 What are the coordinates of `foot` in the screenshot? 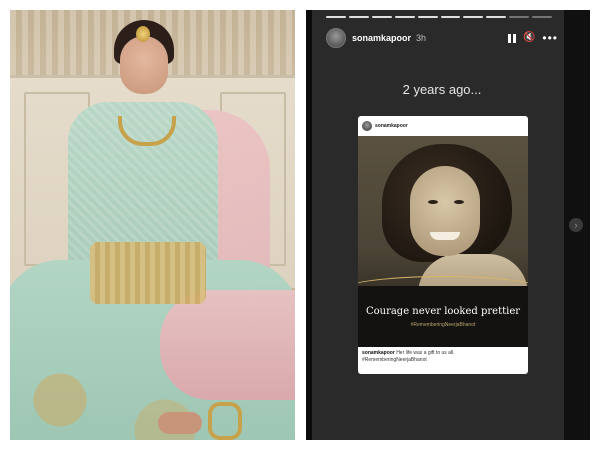 It's located at (180, 423).